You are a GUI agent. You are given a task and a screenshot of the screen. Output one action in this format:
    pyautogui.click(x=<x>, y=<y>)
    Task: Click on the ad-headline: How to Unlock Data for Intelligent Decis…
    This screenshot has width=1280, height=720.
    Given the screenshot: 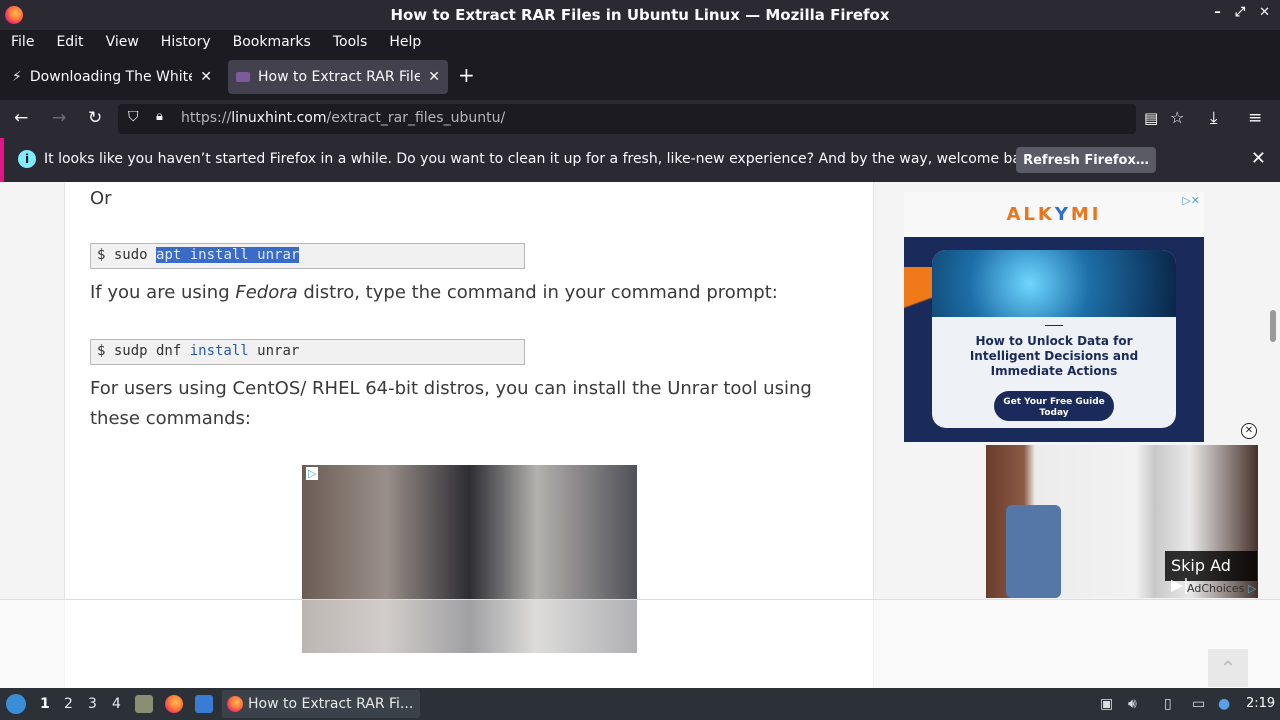 What is the action you would take?
    pyautogui.click(x=1054, y=356)
    